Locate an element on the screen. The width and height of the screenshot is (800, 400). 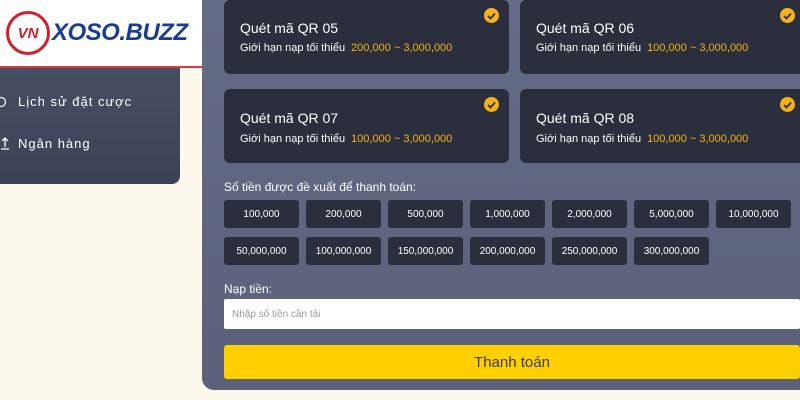
suggested-amounts-label: Số tiền được đề xuất để thanh toán: is located at coordinates (320, 187).